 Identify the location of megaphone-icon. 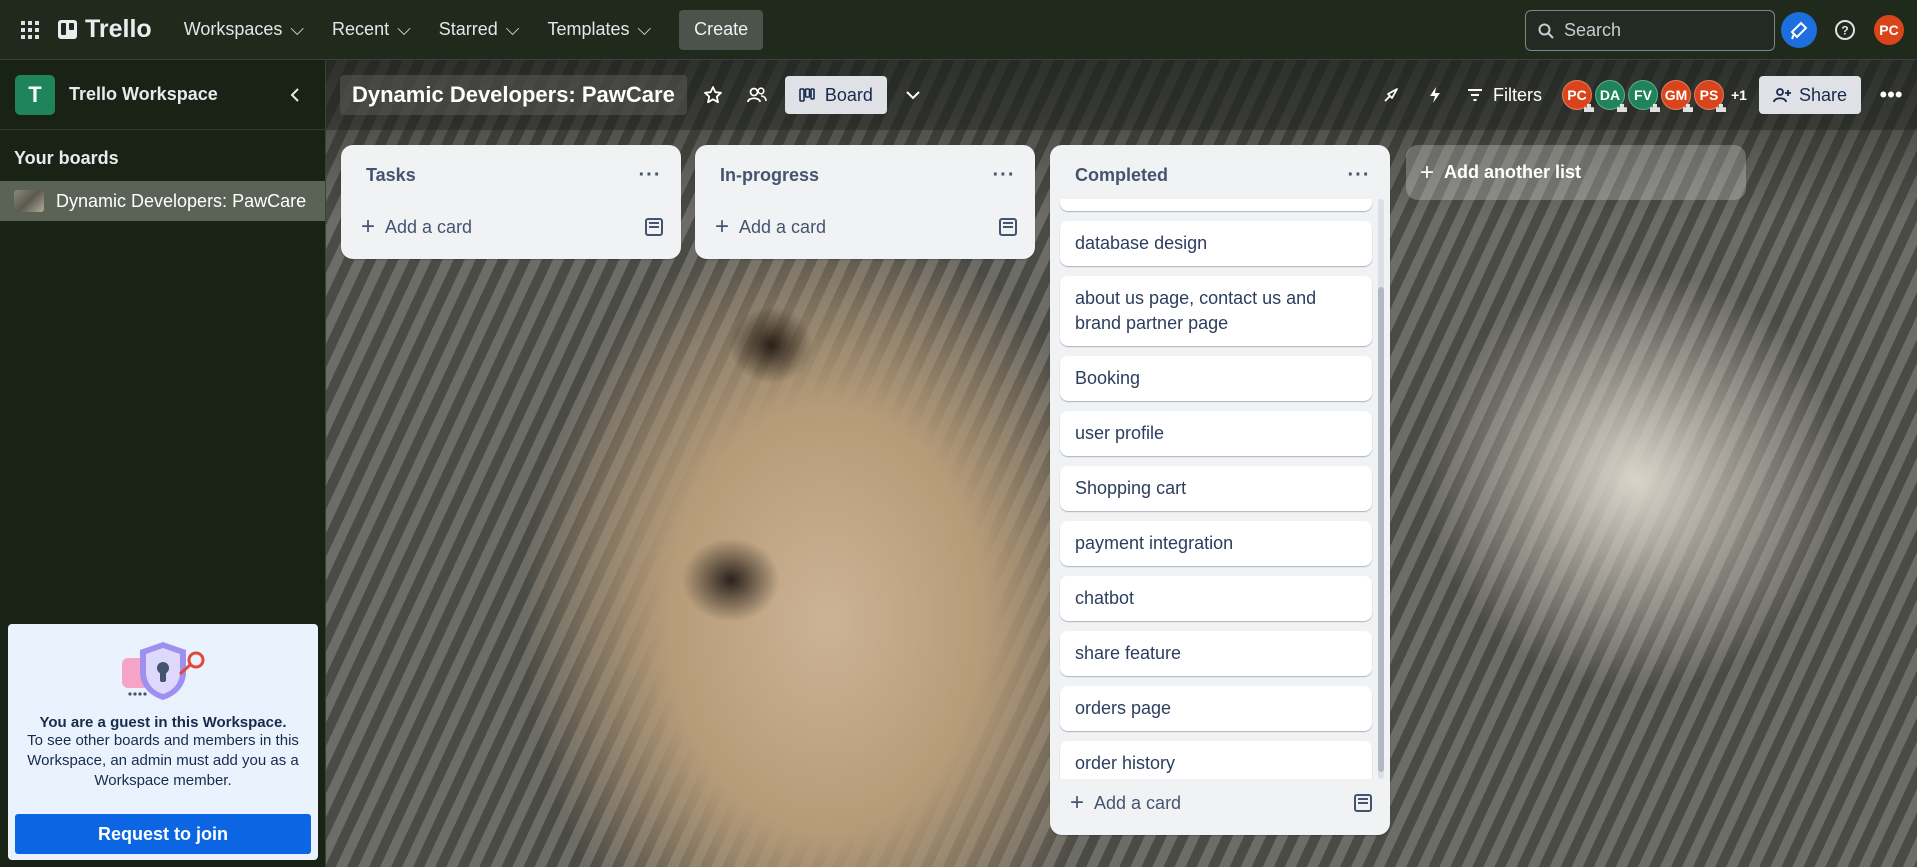
(1799, 30).